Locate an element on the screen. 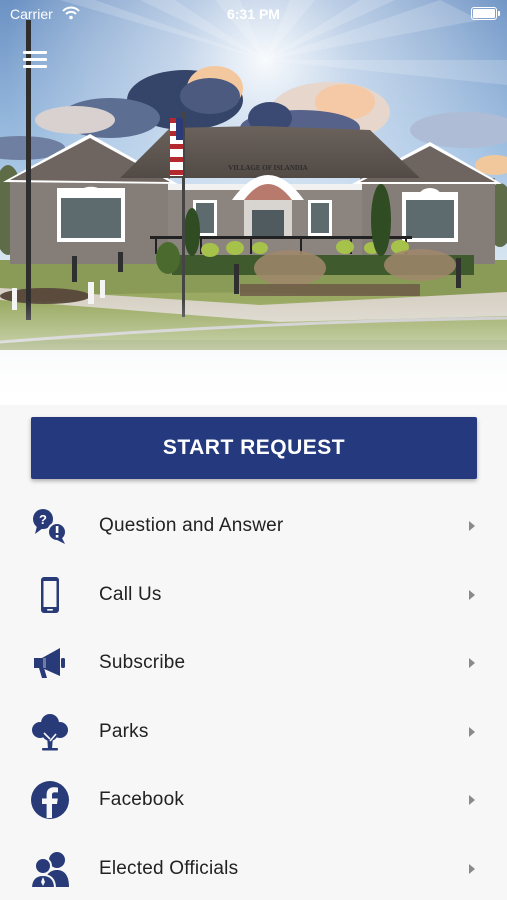  menu-item-label: Parks is located at coordinates (124, 731).